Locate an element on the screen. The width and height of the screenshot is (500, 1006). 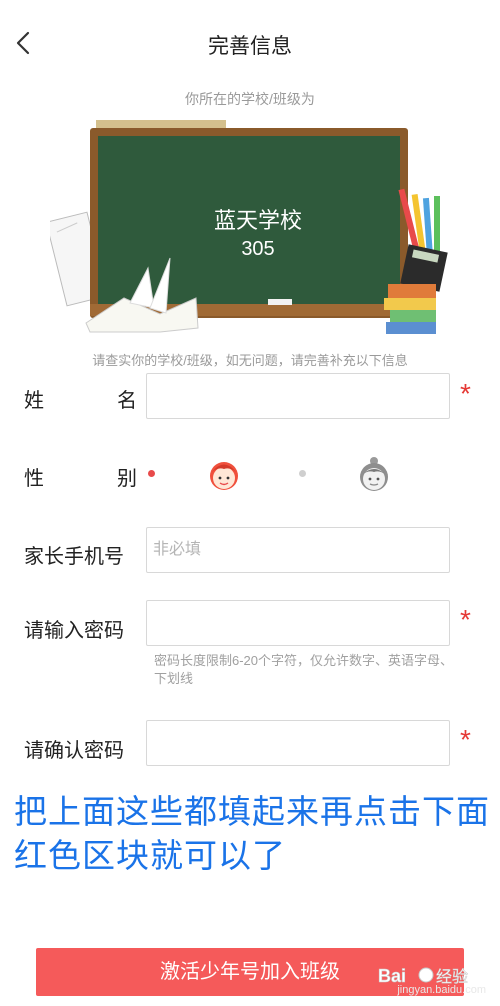
blackboard-text: 蓝天学校 305 is located at coordinates (258, 234).